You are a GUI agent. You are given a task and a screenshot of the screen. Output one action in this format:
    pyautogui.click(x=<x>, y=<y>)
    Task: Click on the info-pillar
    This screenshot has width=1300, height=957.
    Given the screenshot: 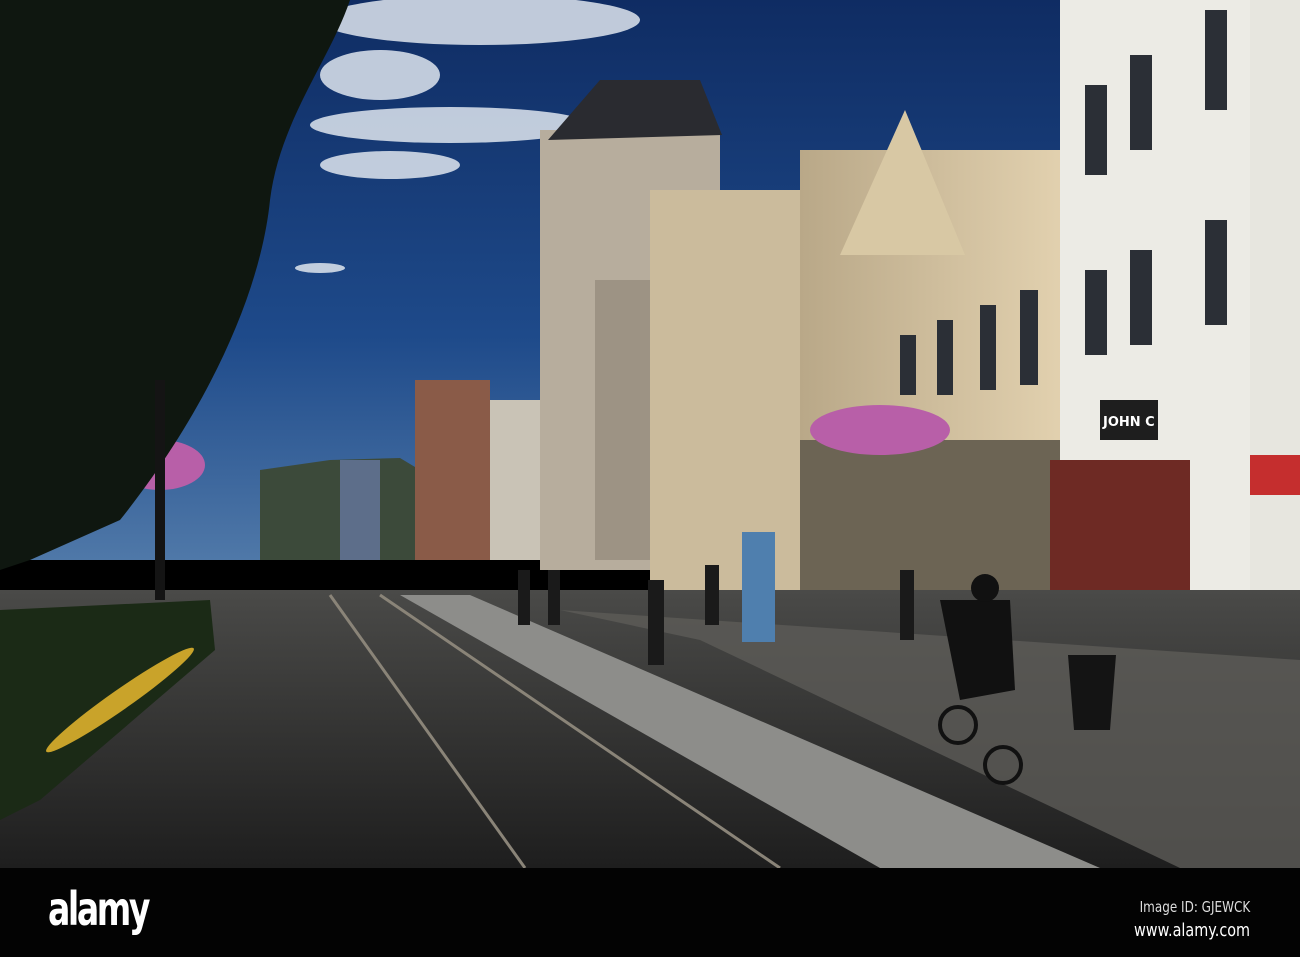 What is the action you would take?
    pyautogui.click(x=758, y=587)
    